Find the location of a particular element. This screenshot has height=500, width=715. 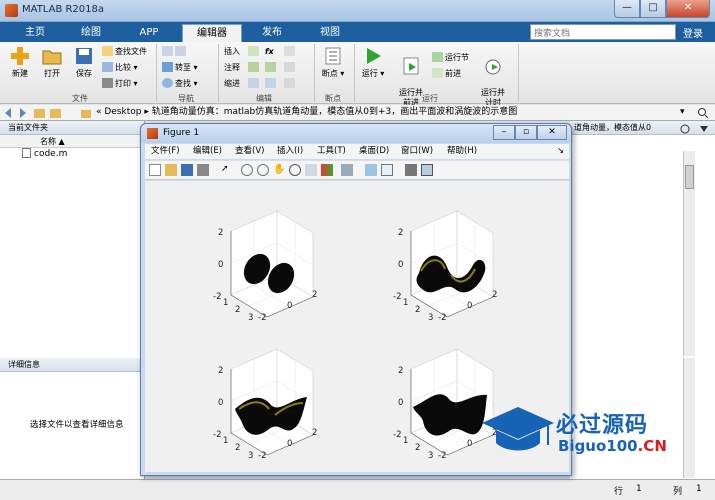

figure-minimize-button: – is located at coordinates (504, 132).